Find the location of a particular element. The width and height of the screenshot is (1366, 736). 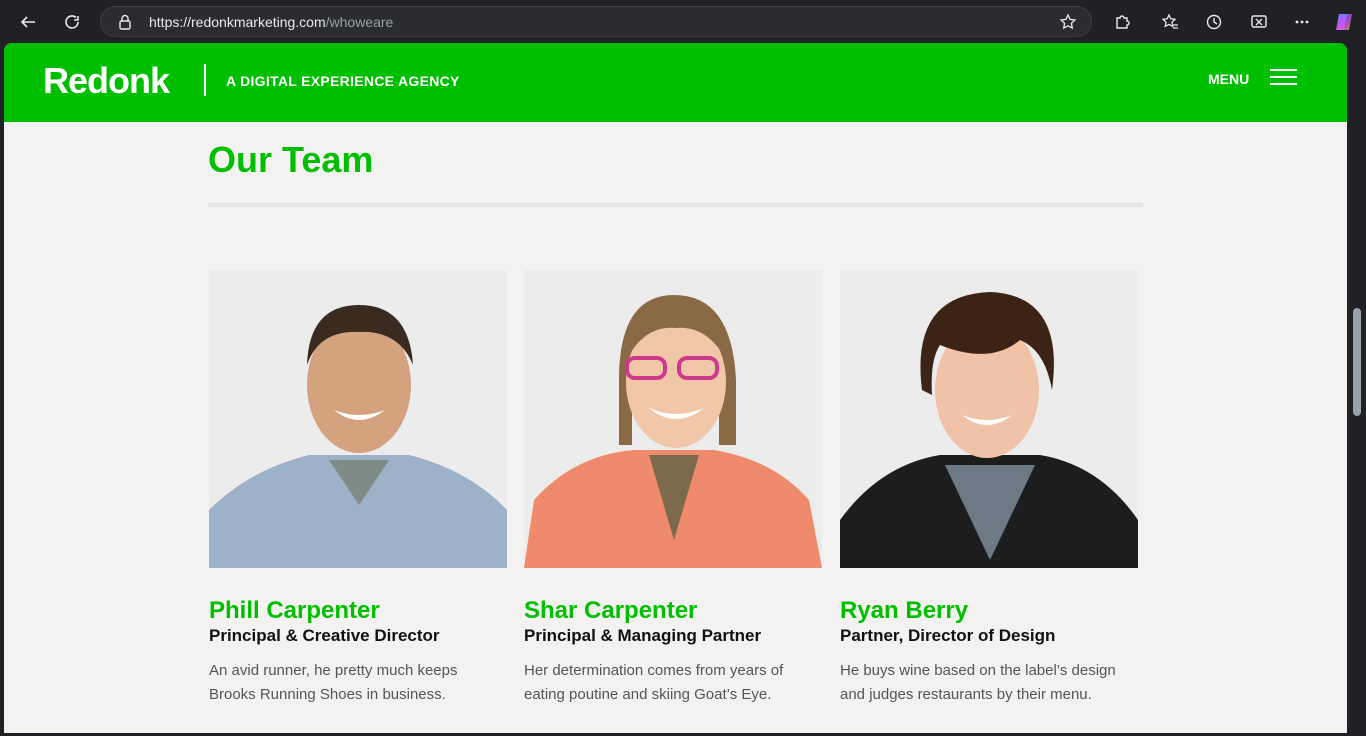

section-title: Our Team is located at coordinates (291, 159).